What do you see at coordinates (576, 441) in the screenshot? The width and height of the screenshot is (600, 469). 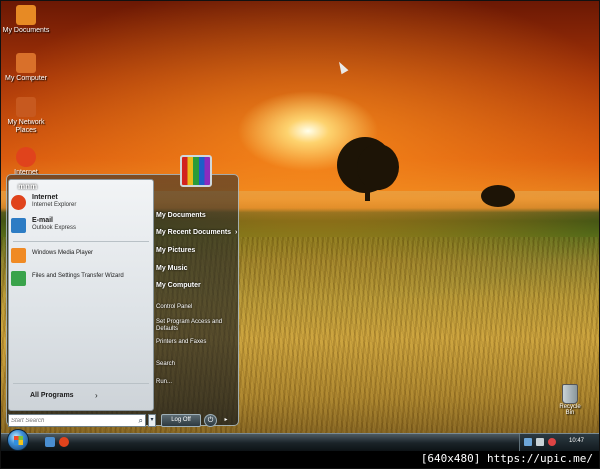 I see `clock: 10:47` at bounding box center [576, 441].